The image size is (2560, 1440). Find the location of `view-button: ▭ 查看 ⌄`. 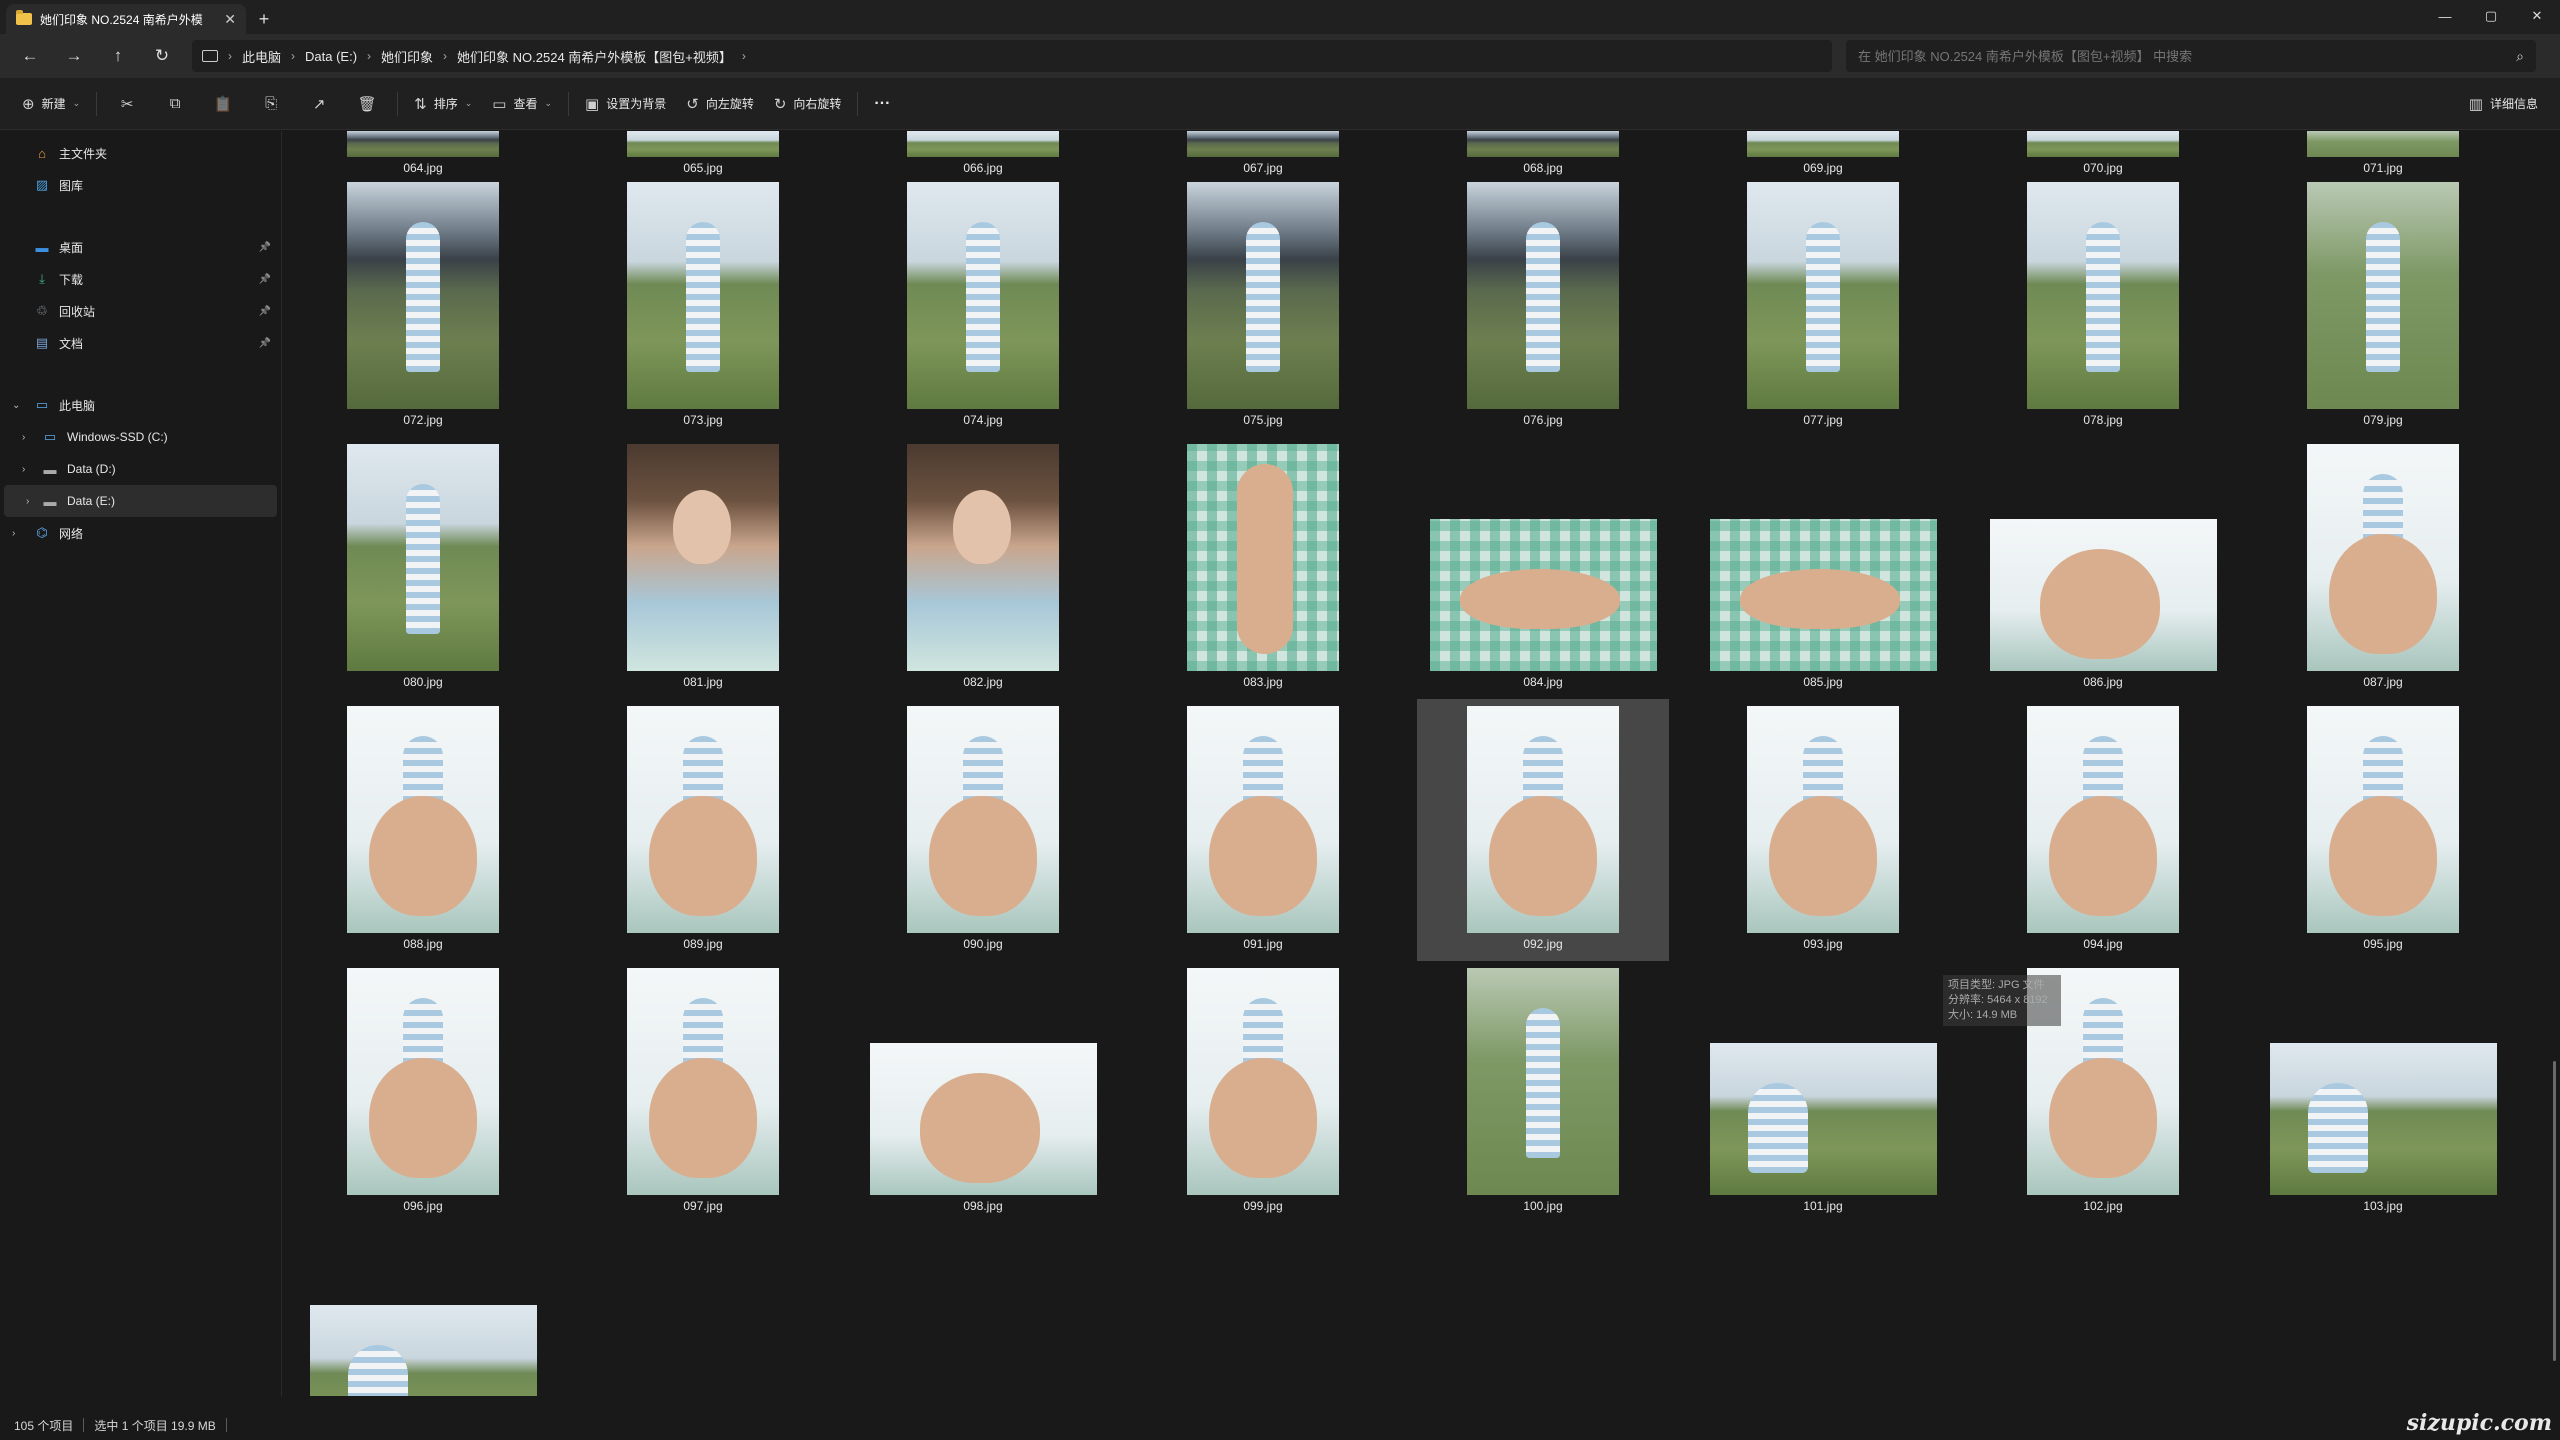

view-button: ▭ 查看 ⌄ is located at coordinates (522, 104).